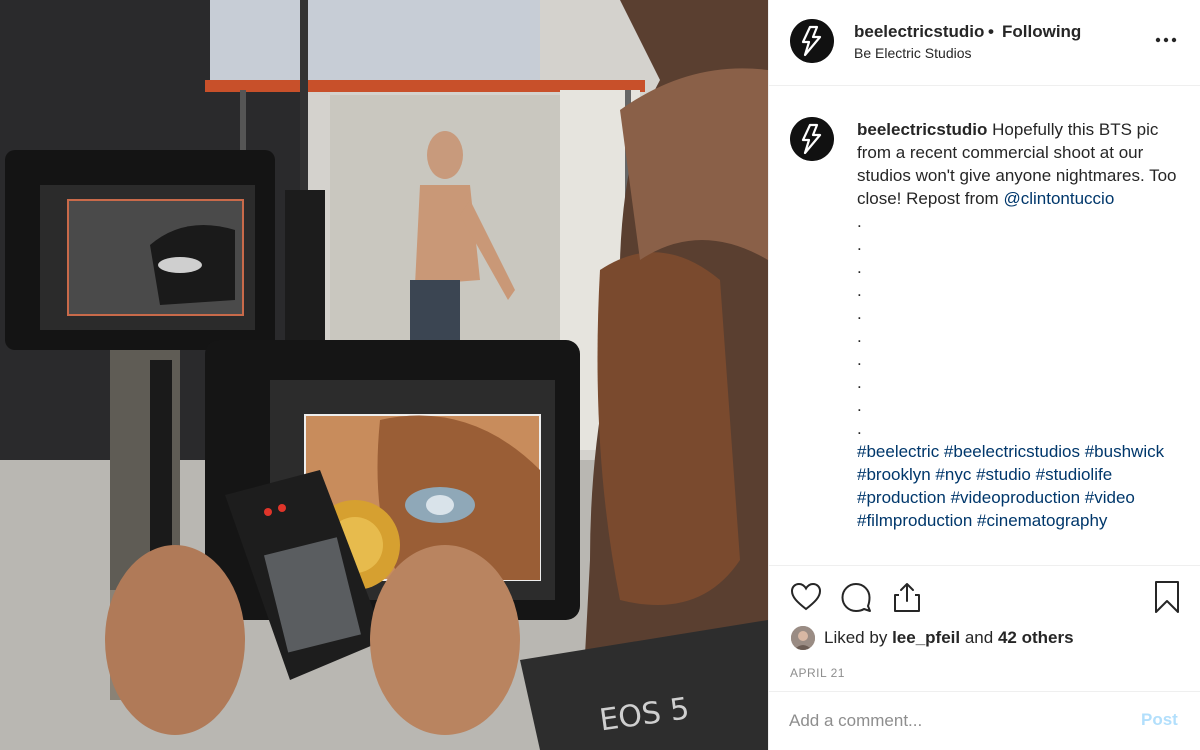 Image resolution: width=1200 pixels, height=750 pixels. I want to click on share-icon, so click(907, 597).